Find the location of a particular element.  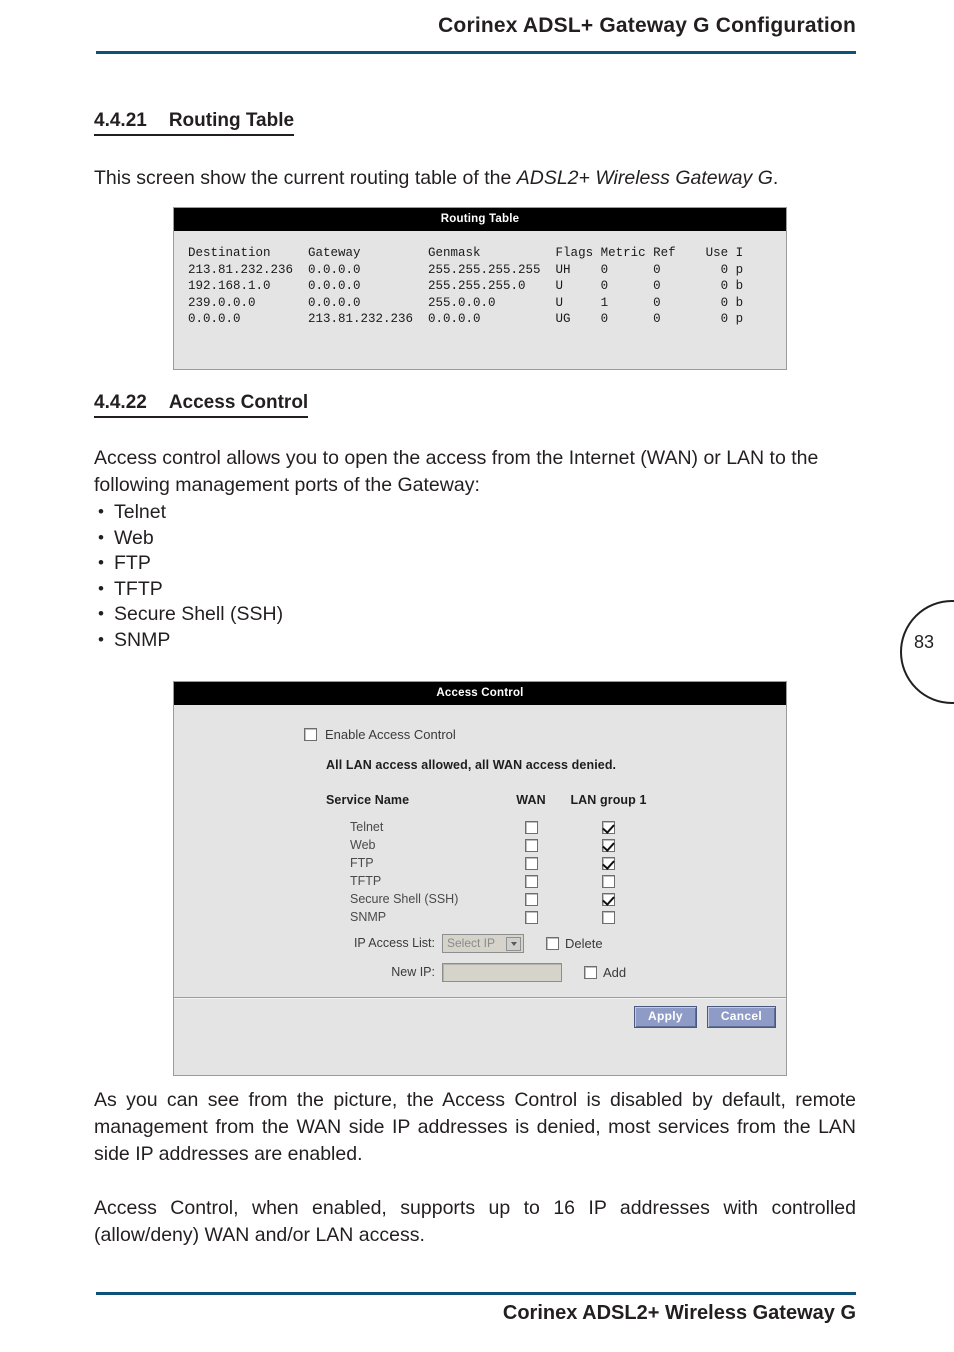

new-ip-row: New IP: Add is located at coordinates (476, 972).